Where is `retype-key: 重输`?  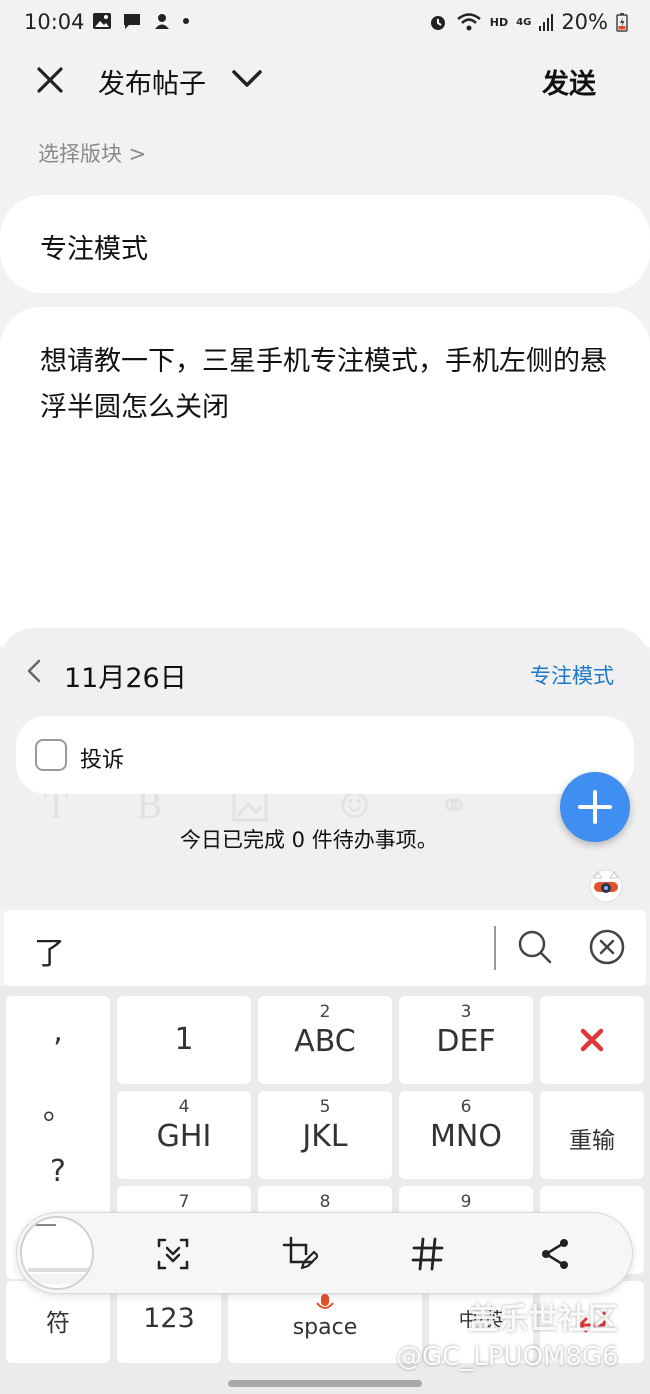 retype-key: 重输 is located at coordinates (592, 1135).